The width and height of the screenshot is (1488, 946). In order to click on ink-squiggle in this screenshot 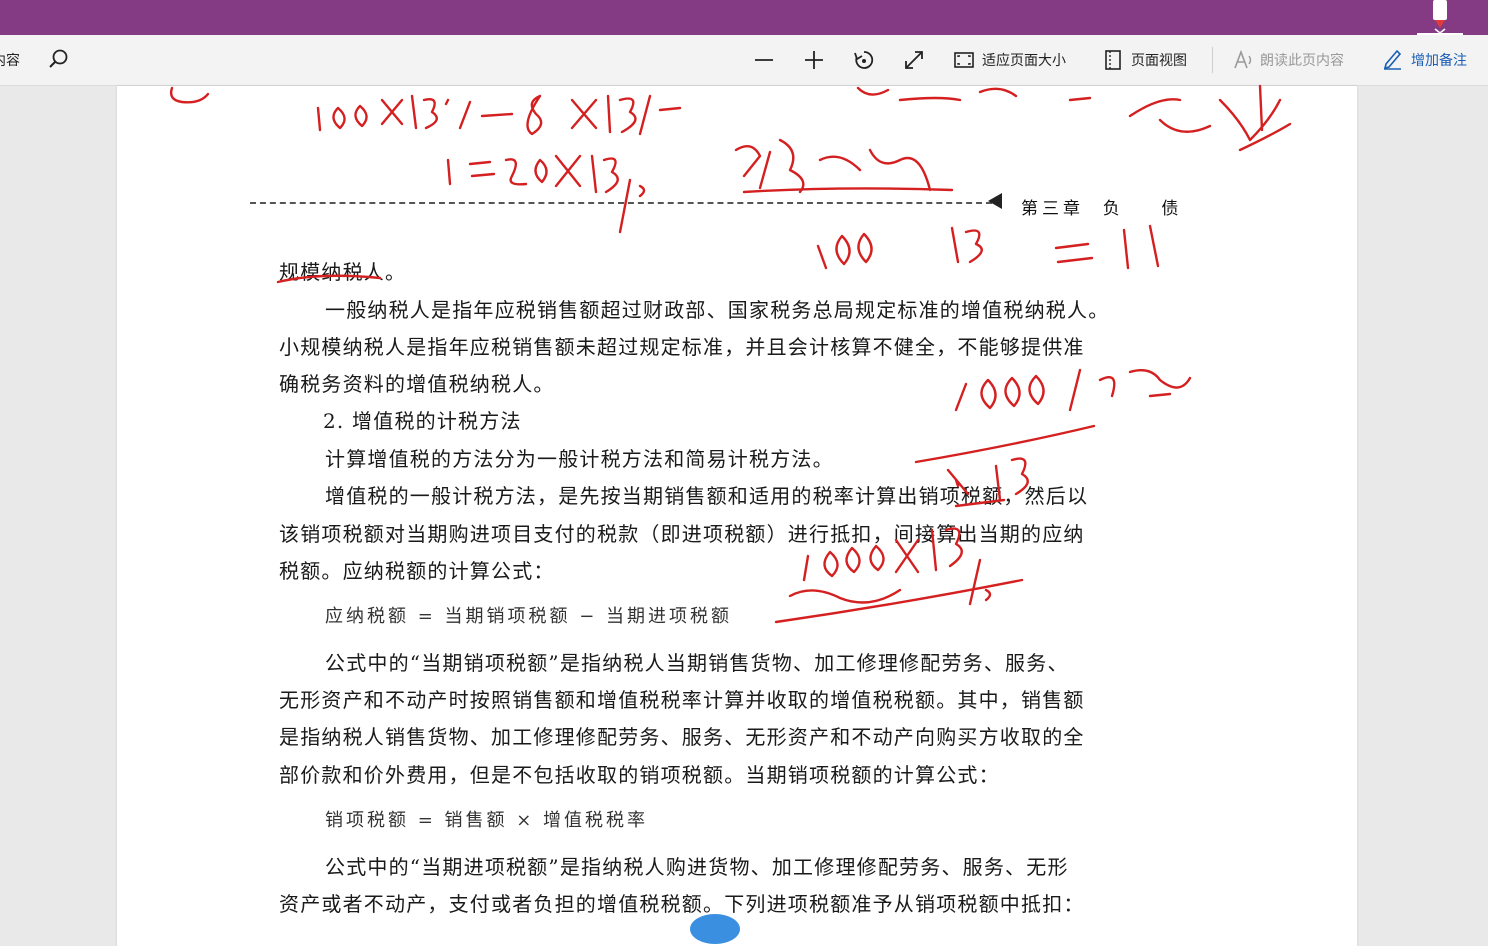, I will do `click(845, 596)`.